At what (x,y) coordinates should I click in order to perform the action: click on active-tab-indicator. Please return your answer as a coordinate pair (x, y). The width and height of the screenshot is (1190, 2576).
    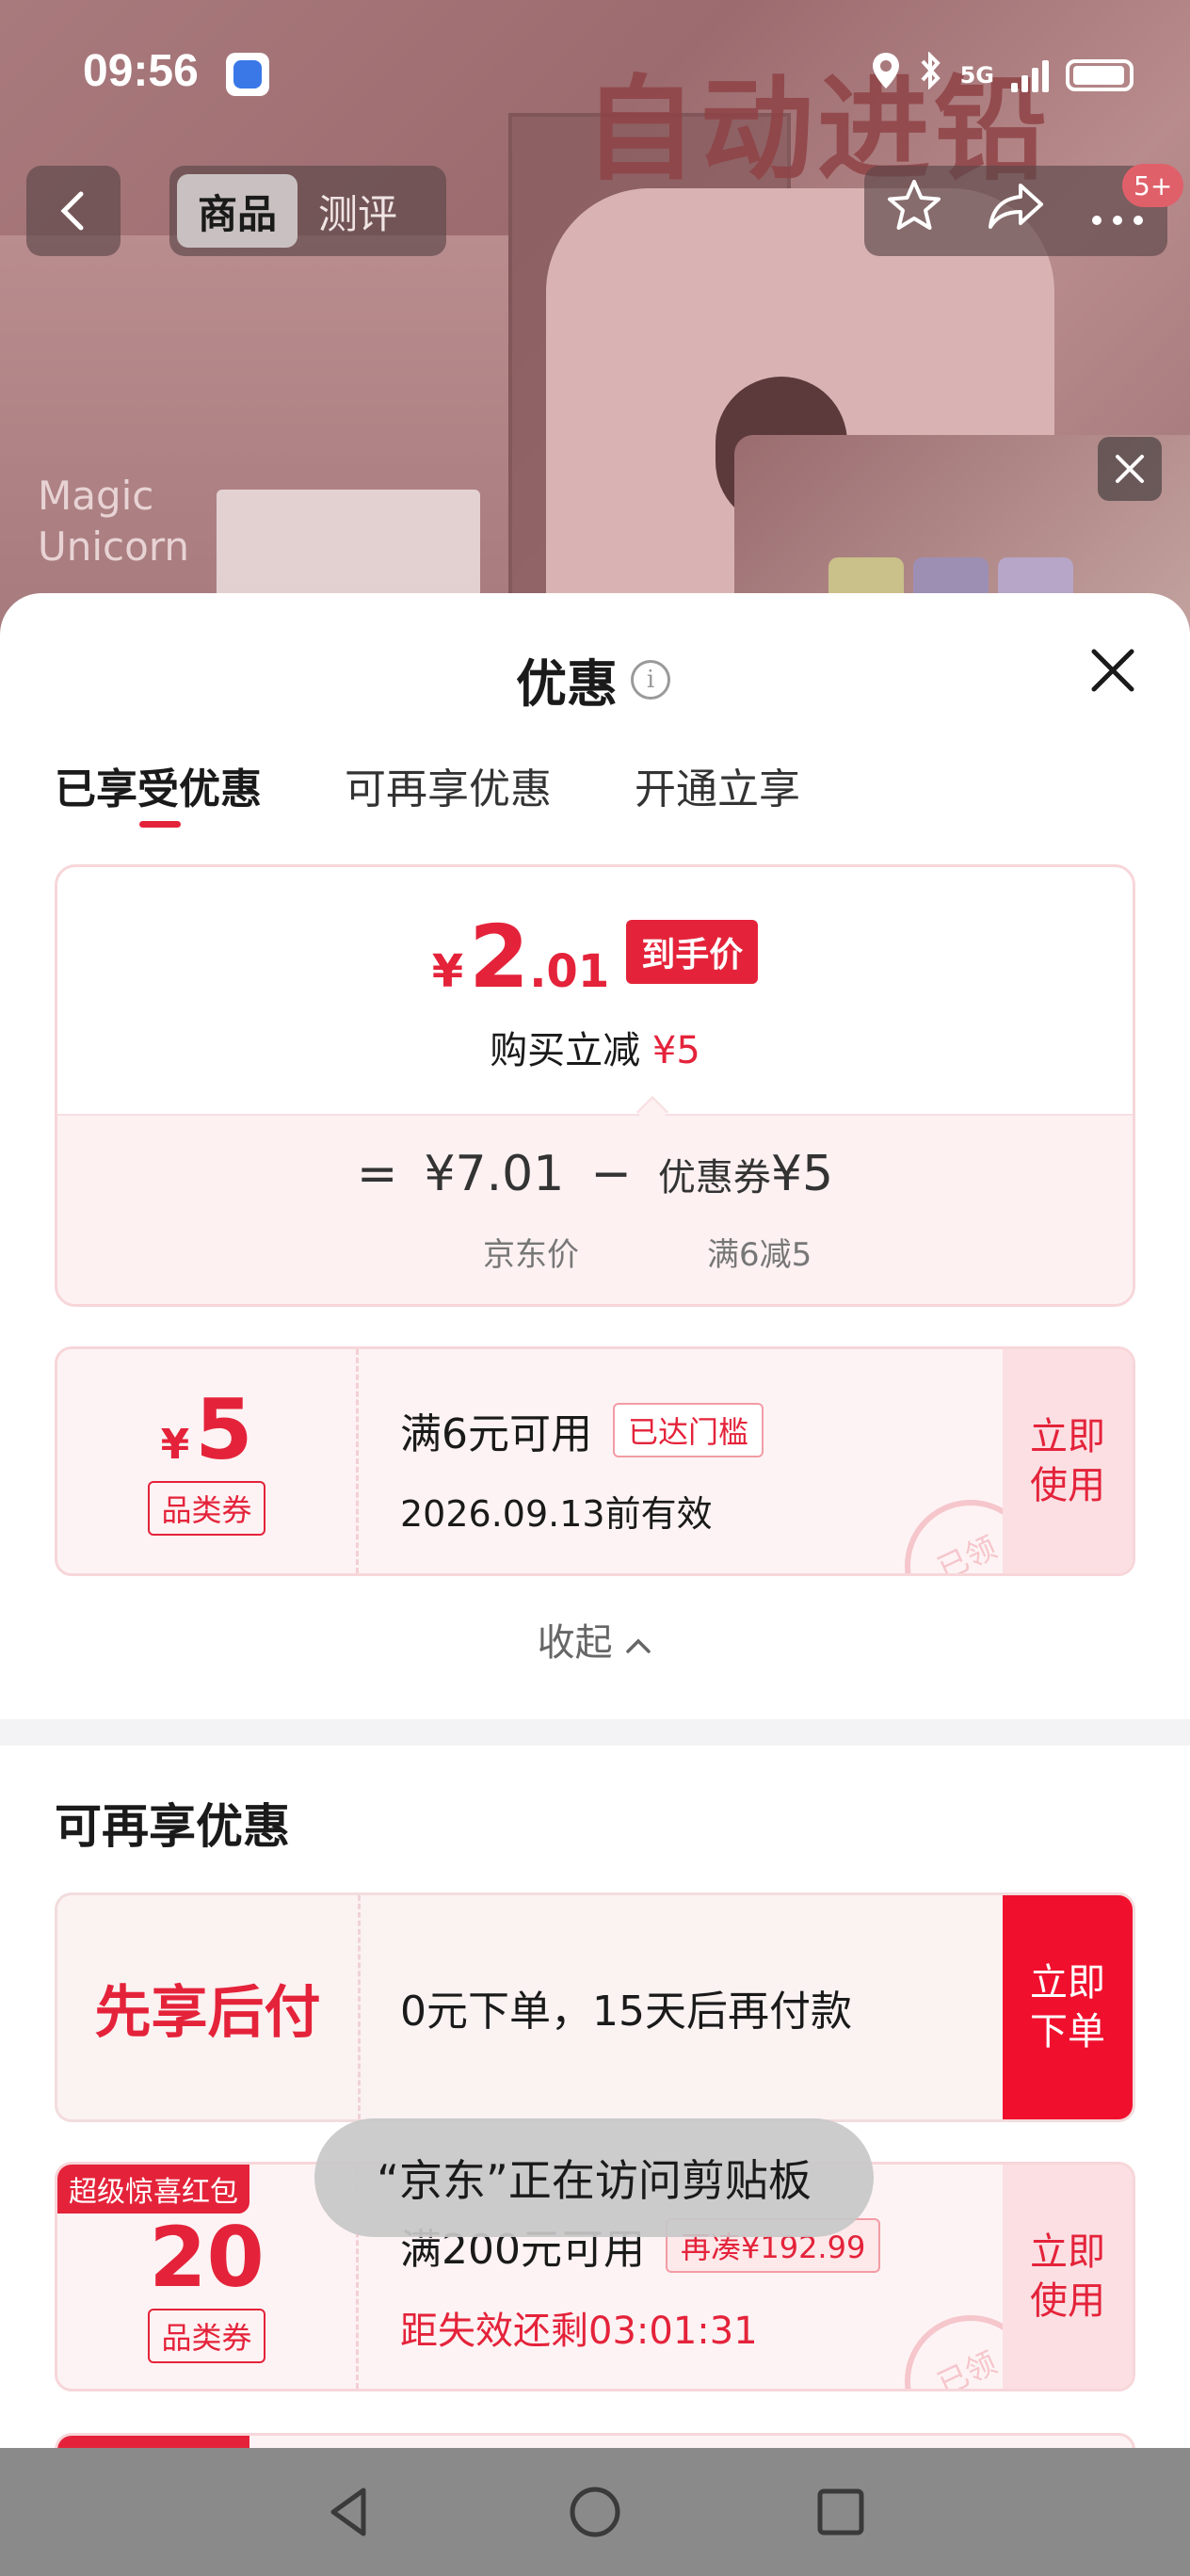
    Looking at the image, I should click on (160, 824).